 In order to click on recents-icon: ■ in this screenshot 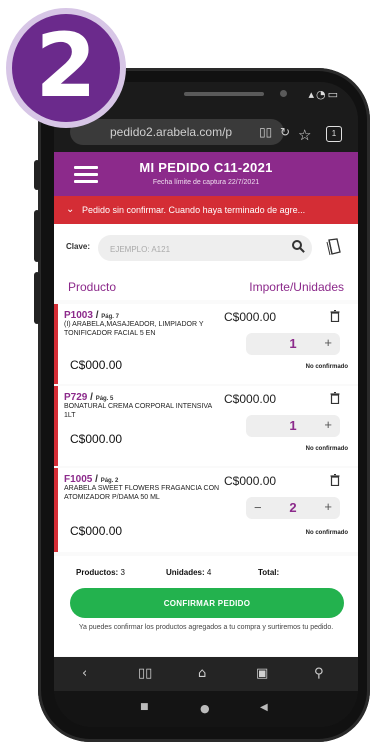, I will do `click(144, 707)`.